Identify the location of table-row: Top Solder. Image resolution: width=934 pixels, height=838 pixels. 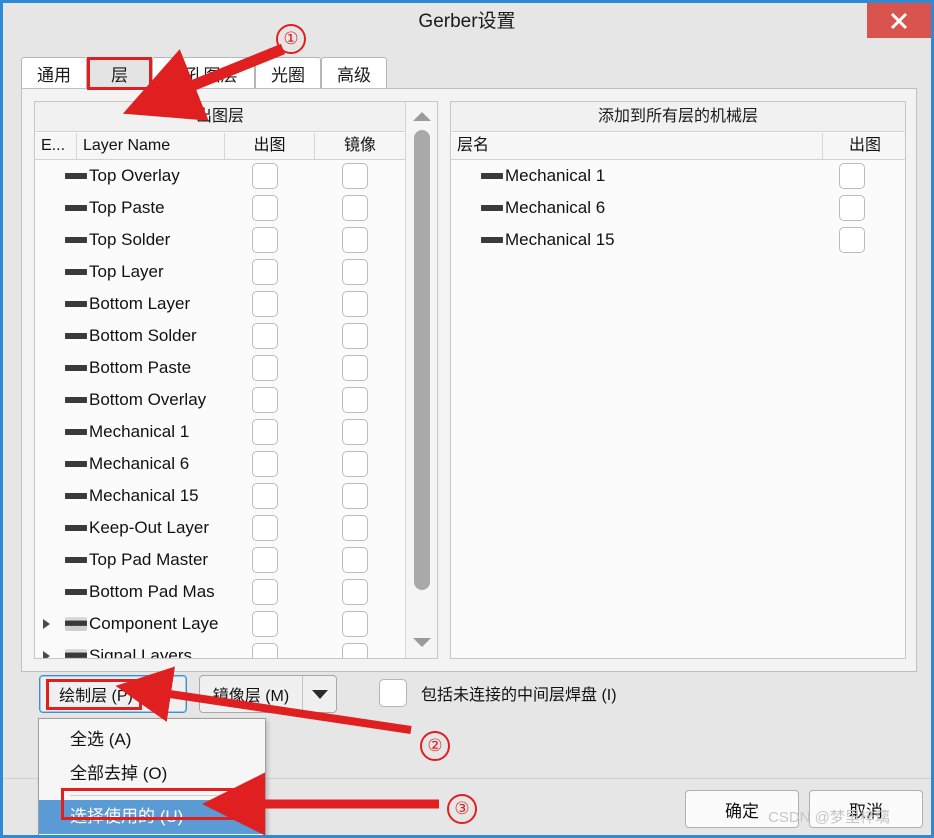
(236, 240).